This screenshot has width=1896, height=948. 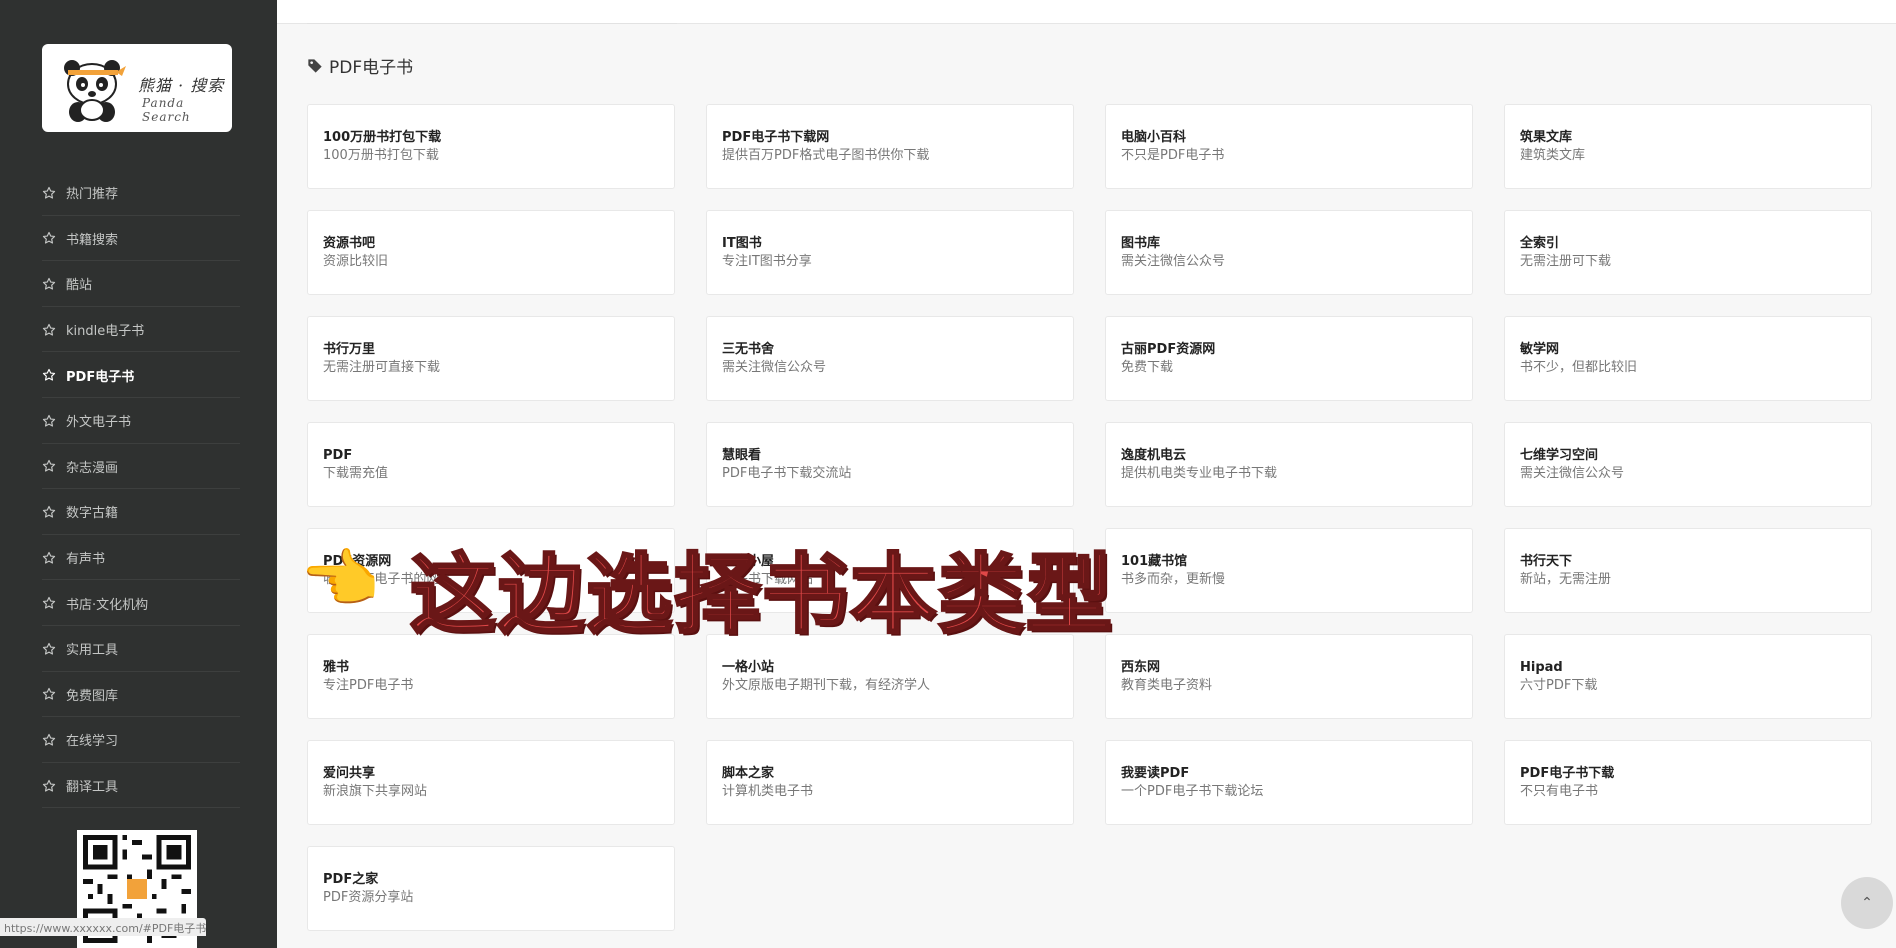 What do you see at coordinates (491, 252) in the screenshot?
I see `site-card: 资源书吧 资源比较旧` at bounding box center [491, 252].